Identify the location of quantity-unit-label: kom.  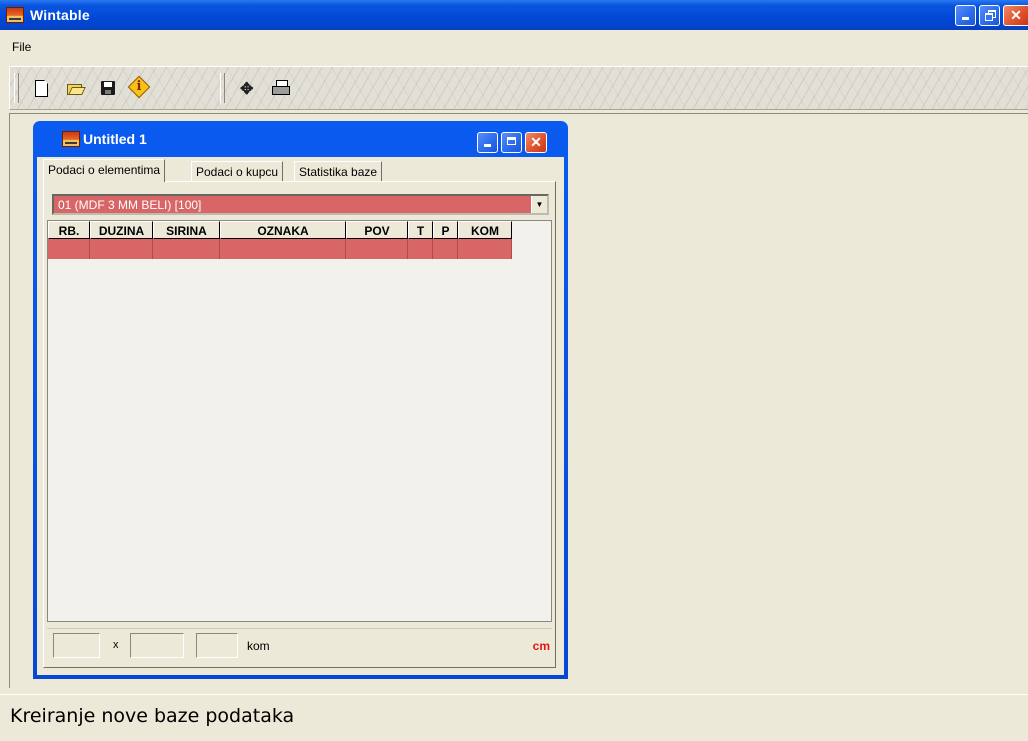
(258, 646).